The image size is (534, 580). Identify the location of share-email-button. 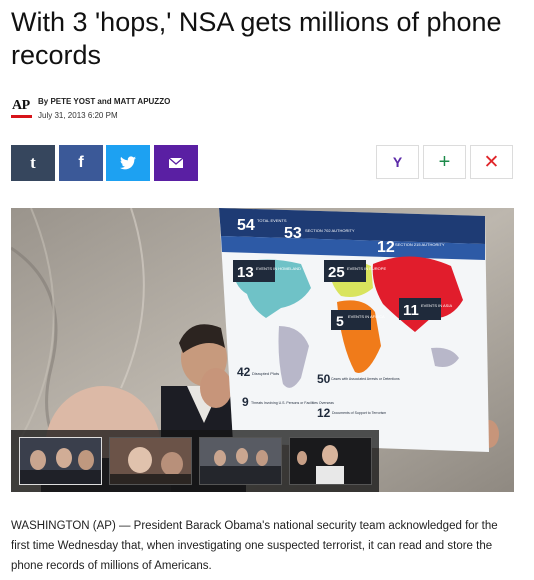
(176, 163).